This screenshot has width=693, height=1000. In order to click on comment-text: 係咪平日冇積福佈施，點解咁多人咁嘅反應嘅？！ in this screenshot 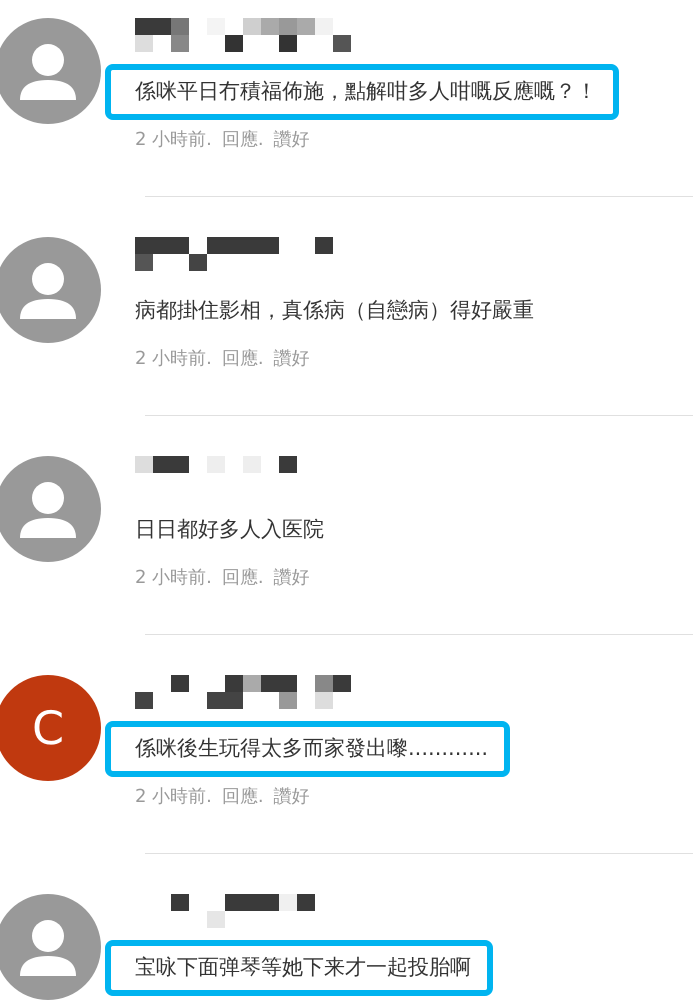, I will do `click(362, 92)`.